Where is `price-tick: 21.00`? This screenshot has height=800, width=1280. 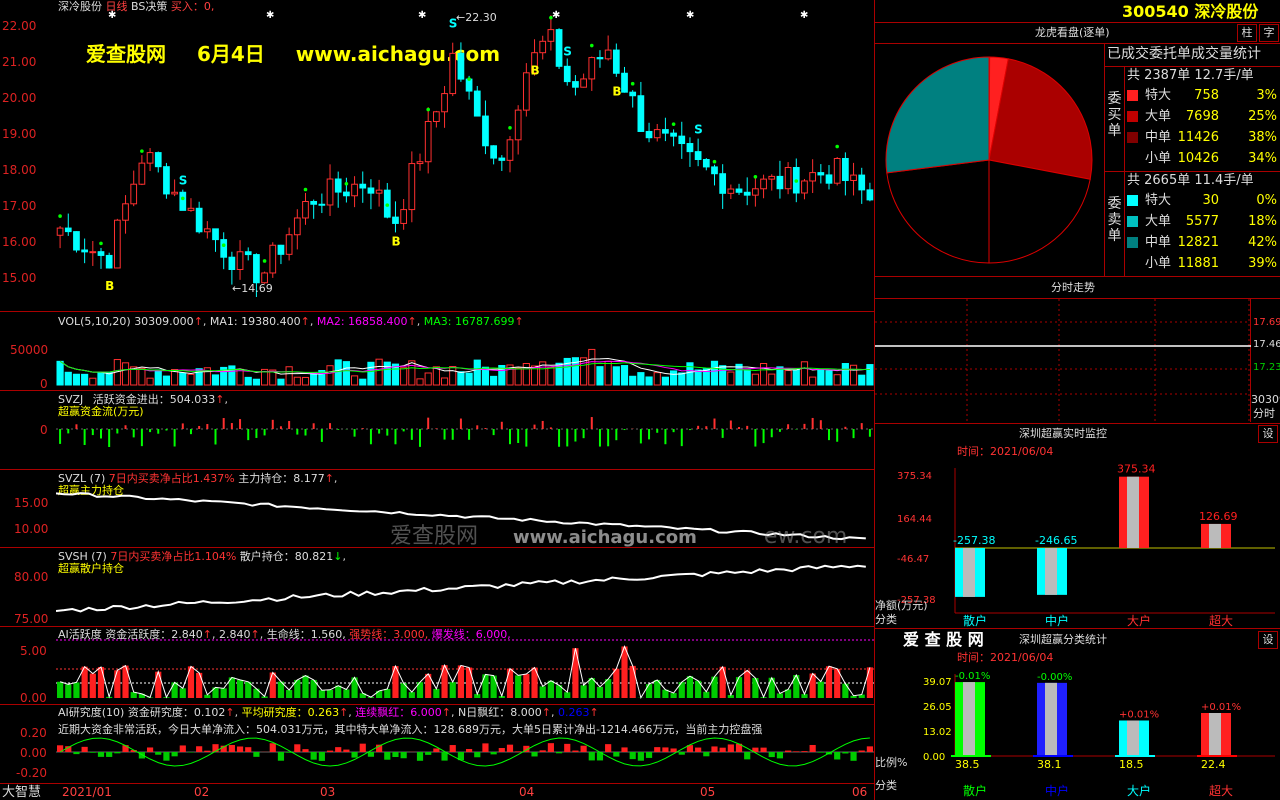 price-tick: 21.00 is located at coordinates (19, 62).